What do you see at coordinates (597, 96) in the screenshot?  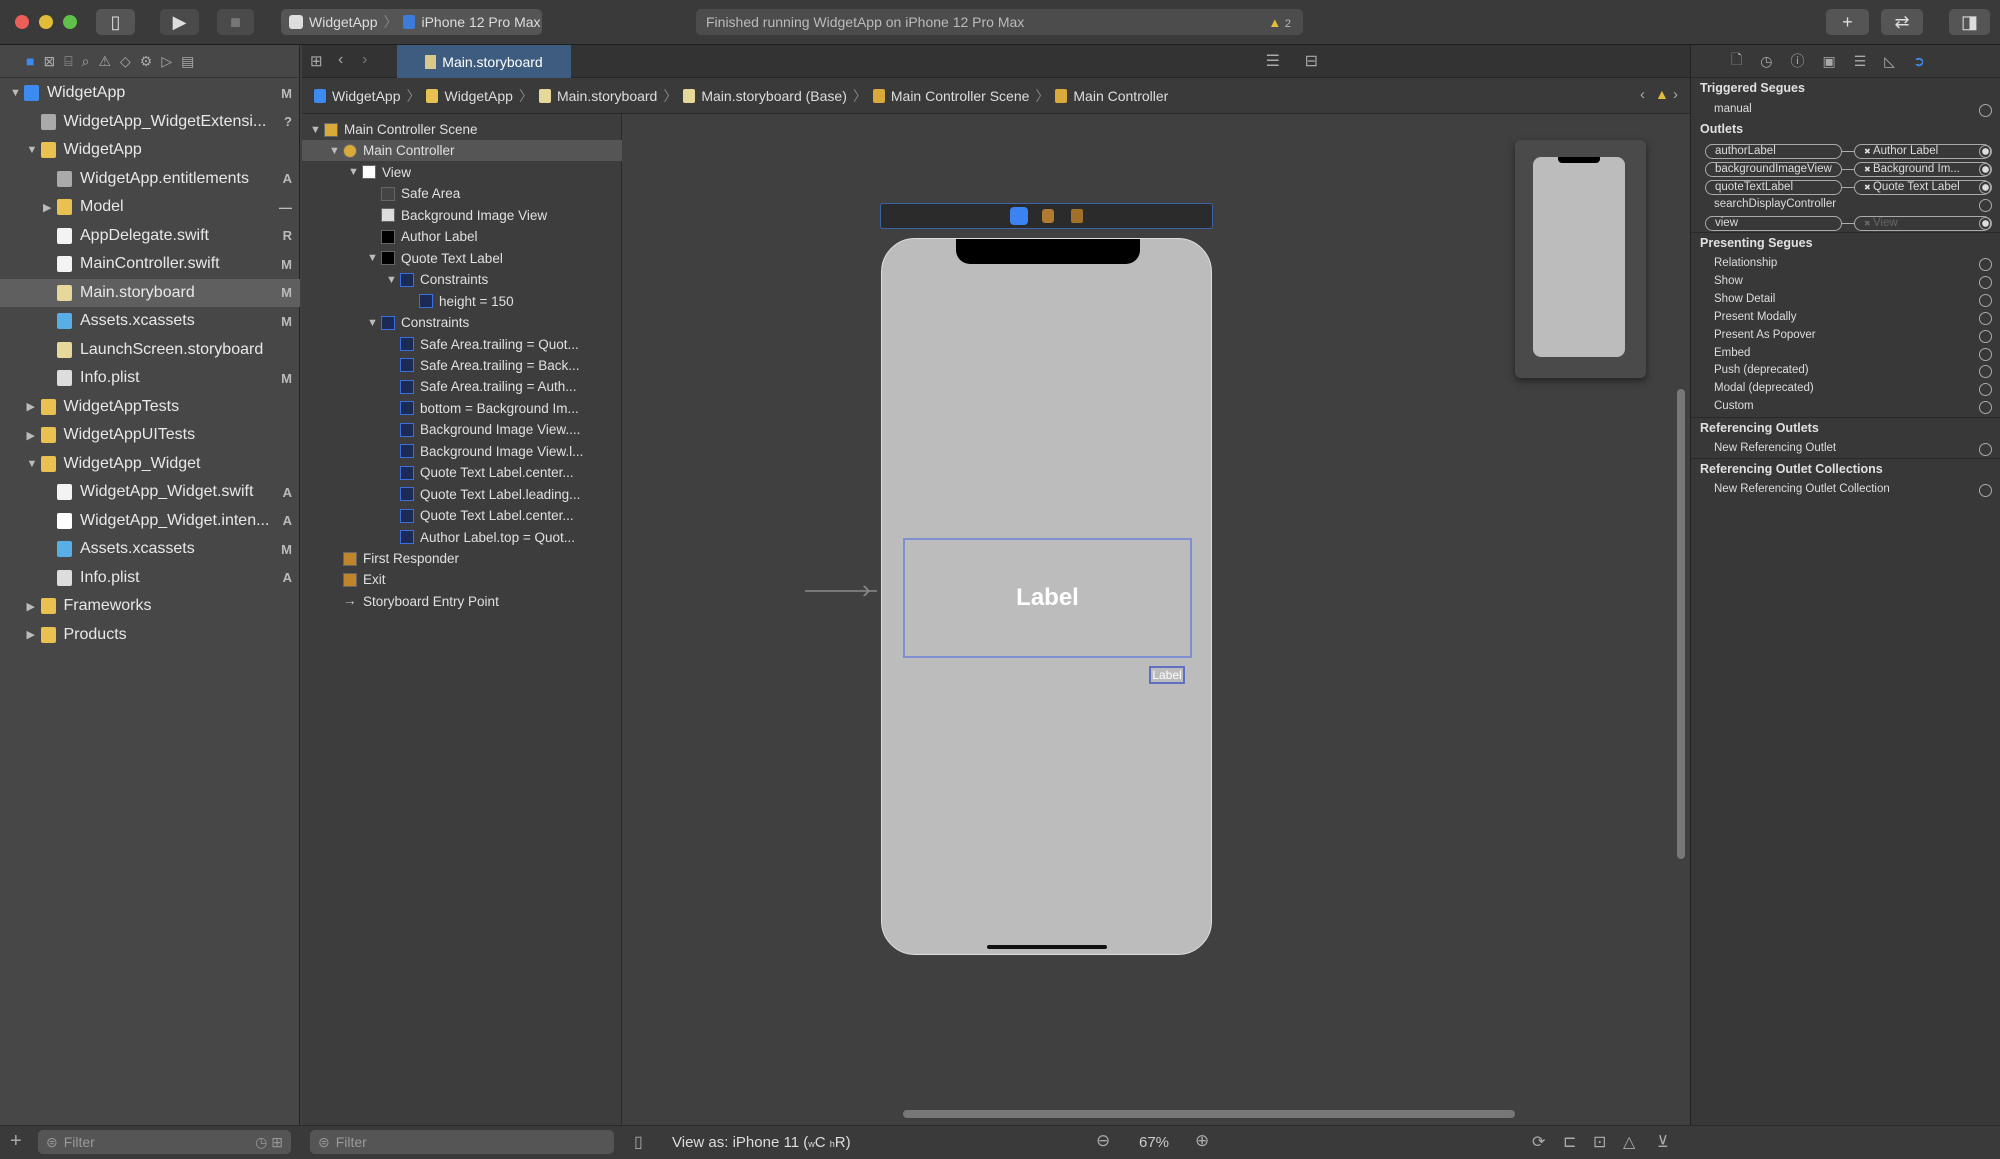 I see `breadcrumb-item: Main.storyboard` at bounding box center [597, 96].